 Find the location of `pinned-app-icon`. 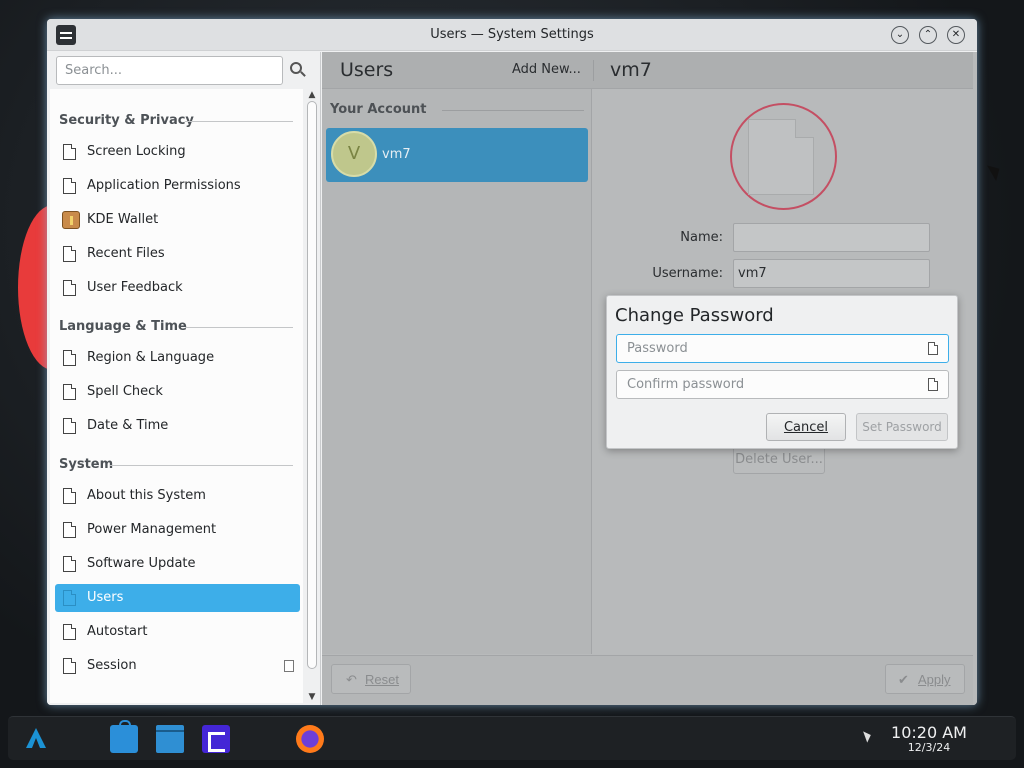

pinned-app-icon is located at coordinates (216, 739).